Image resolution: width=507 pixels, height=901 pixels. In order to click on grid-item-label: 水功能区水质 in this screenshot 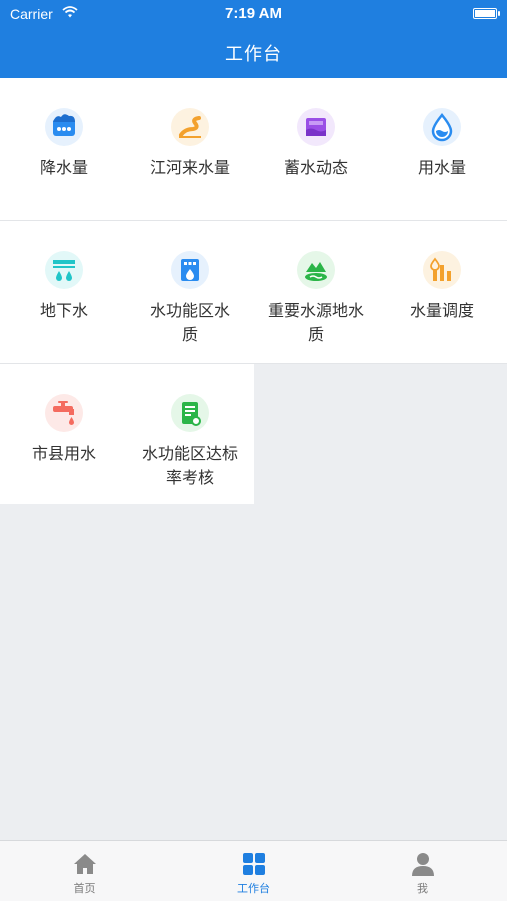, I will do `click(190, 322)`.